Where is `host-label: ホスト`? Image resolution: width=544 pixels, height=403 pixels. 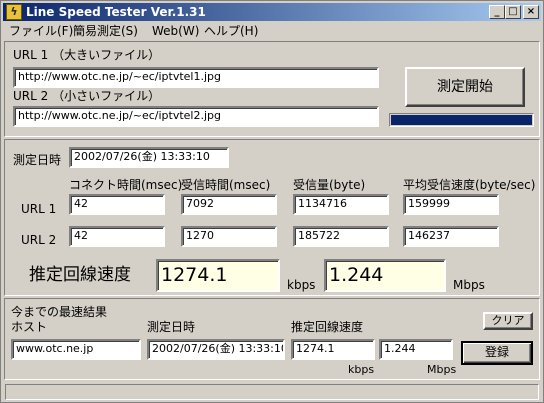
host-label: ホスト is located at coordinates (29, 327).